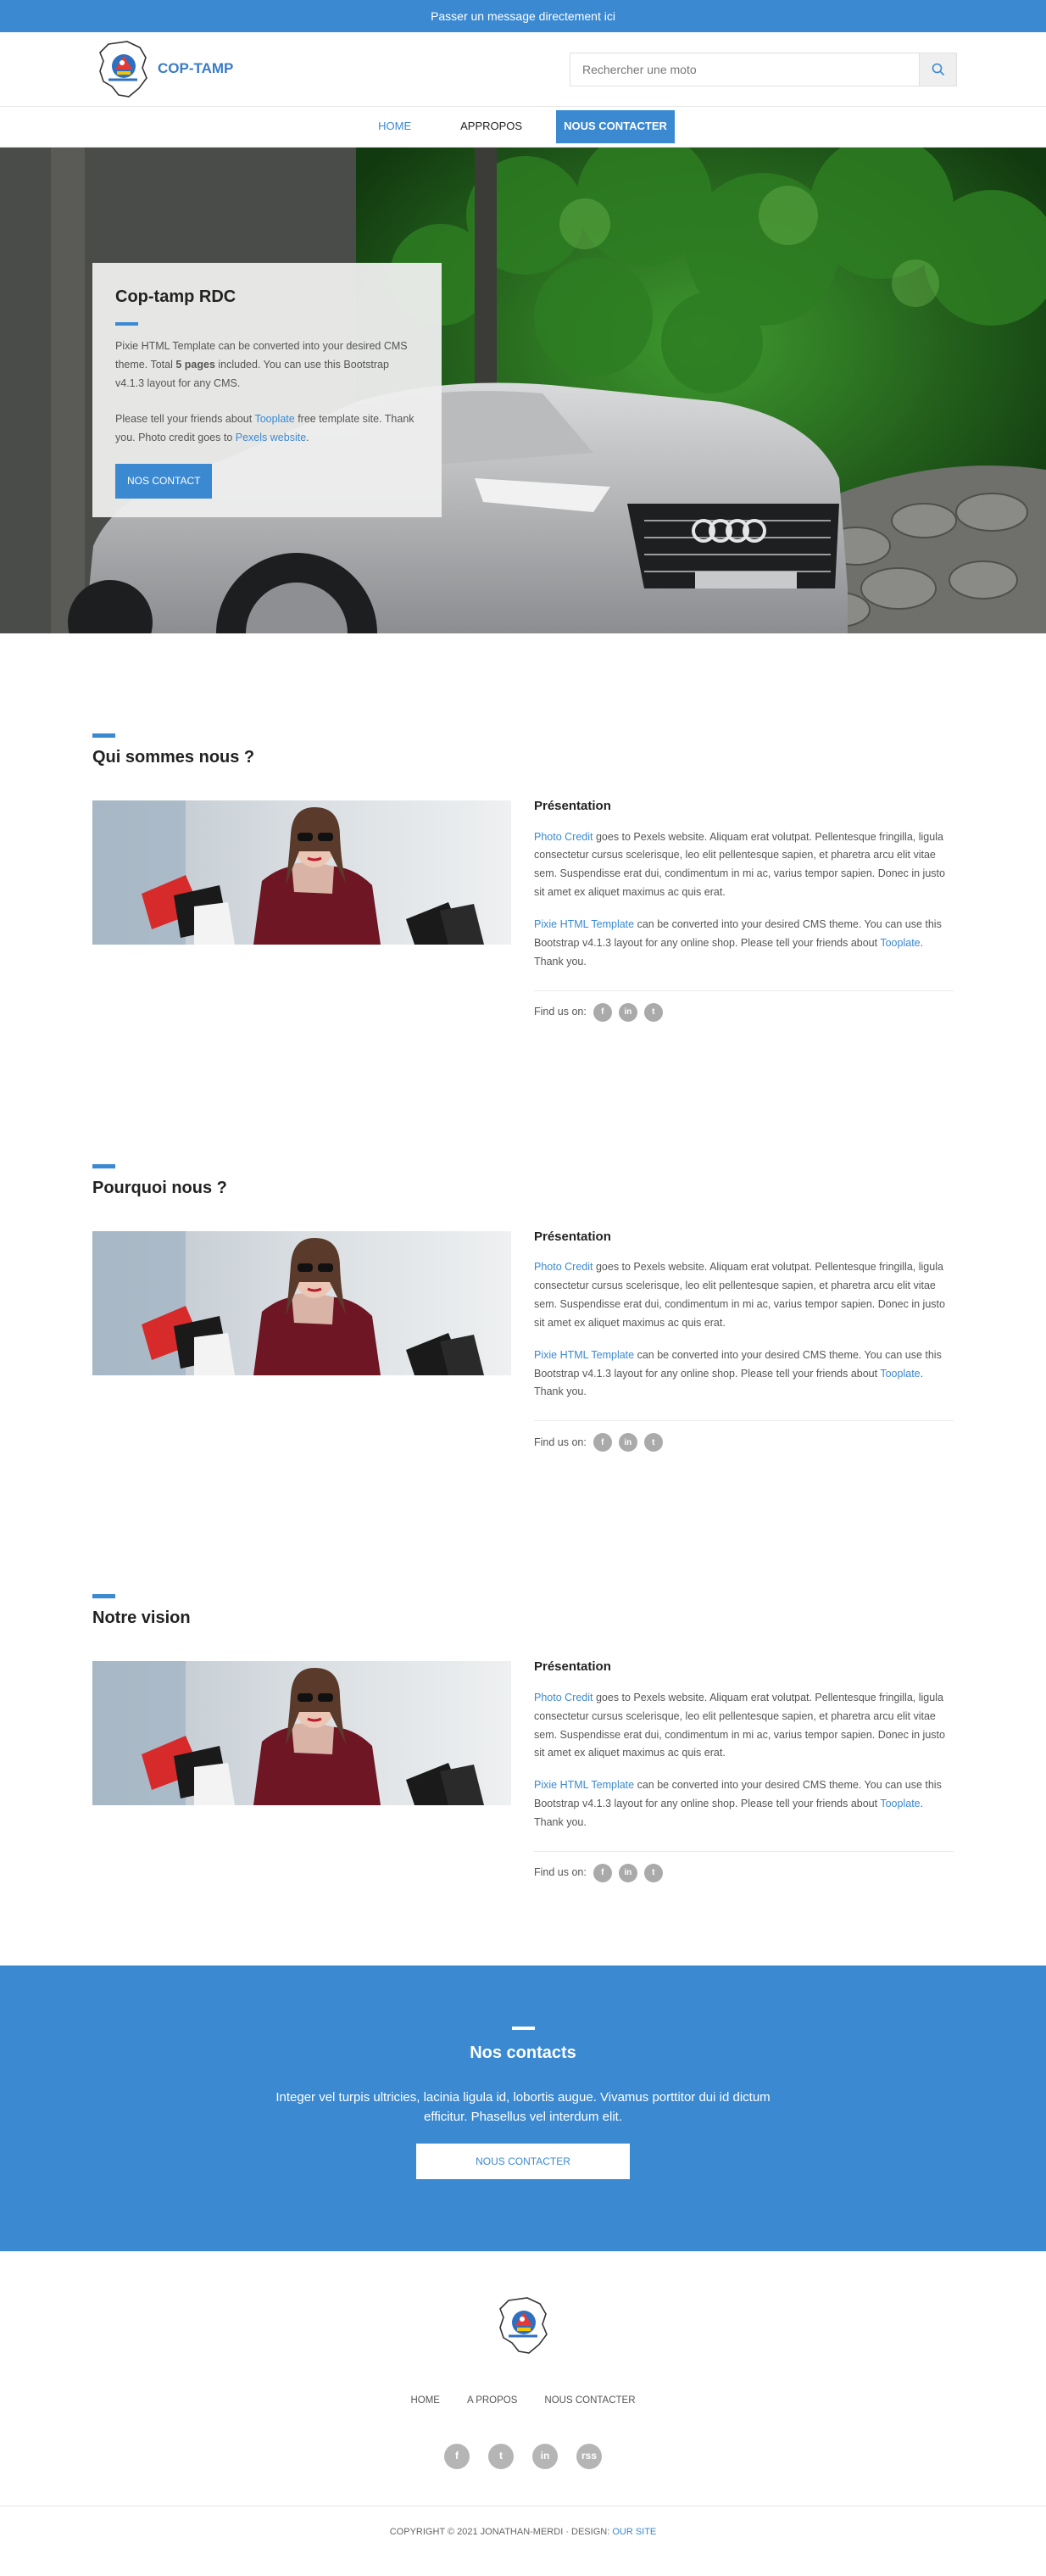 This screenshot has width=1046, height=2576. What do you see at coordinates (492, 2401) in the screenshot?
I see `footer-nav-apropos: A PROPOS` at bounding box center [492, 2401].